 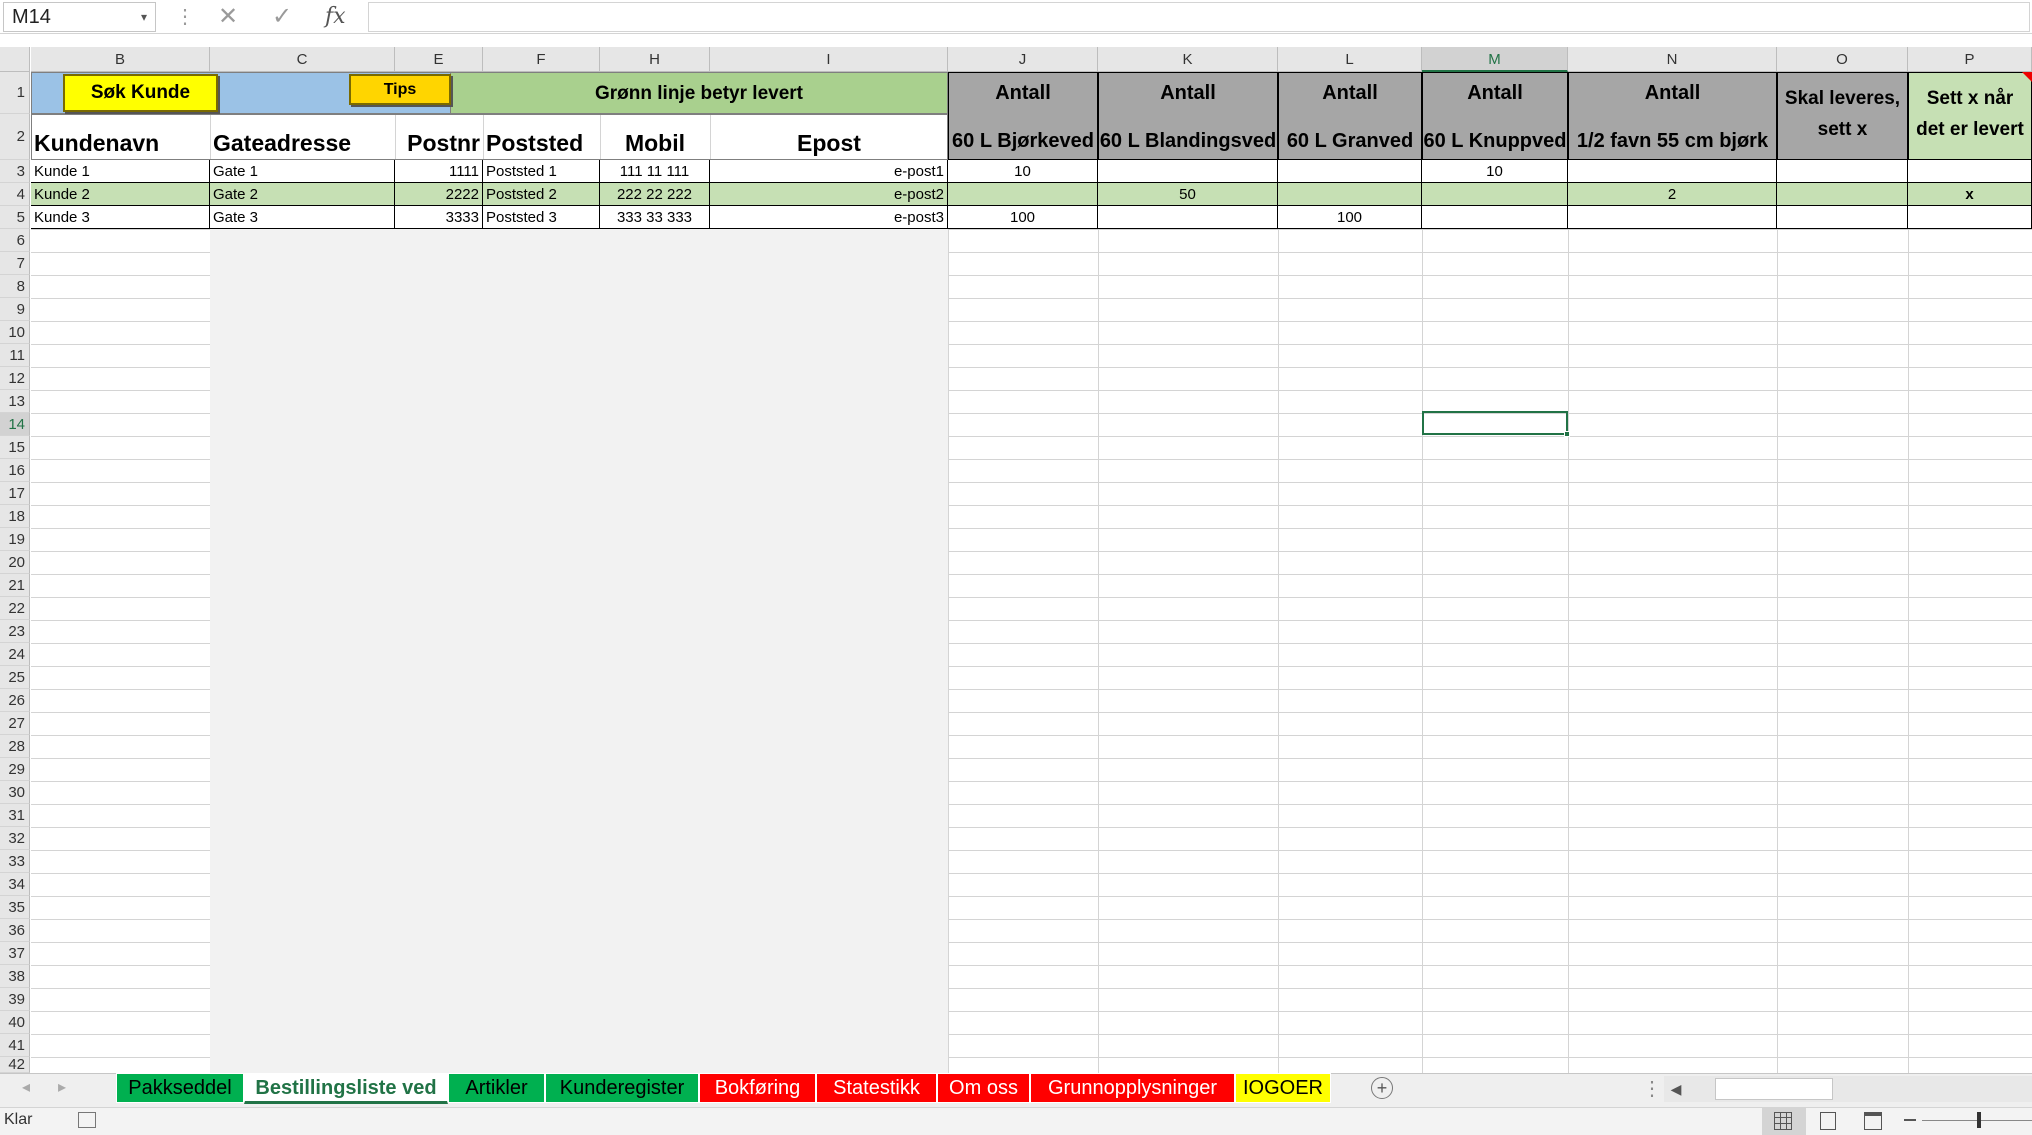 I want to click on row-header-15: 15, so click(x=15, y=447).